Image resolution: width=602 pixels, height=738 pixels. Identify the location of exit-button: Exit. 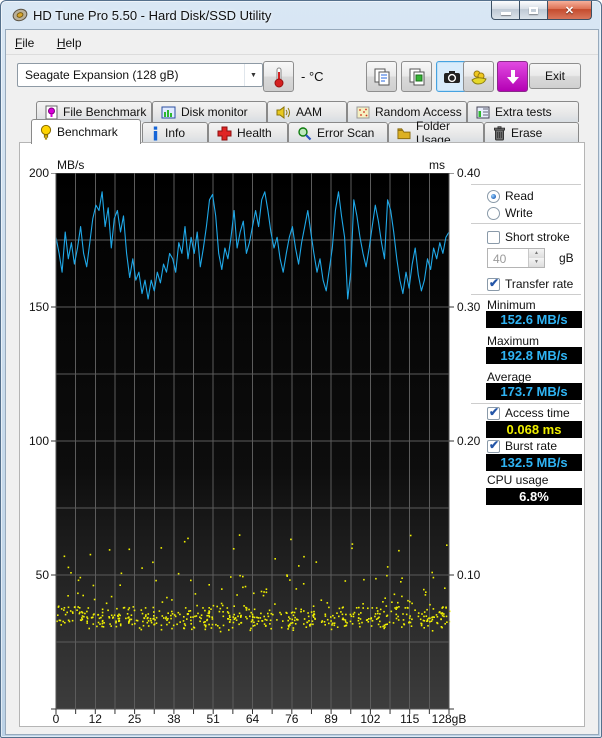
(555, 76).